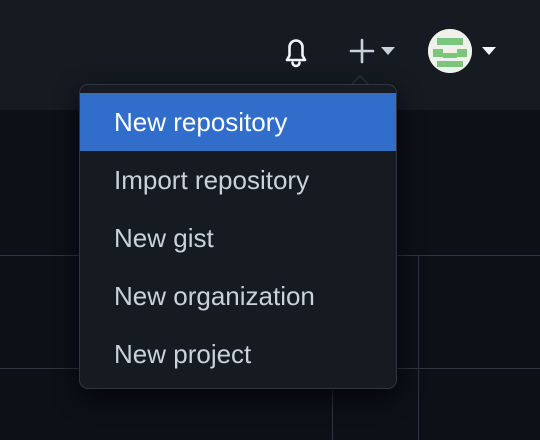 The width and height of the screenshot is (540, 440). I want to click on menu-item-import-repository: Import repository, so click(238, 180).